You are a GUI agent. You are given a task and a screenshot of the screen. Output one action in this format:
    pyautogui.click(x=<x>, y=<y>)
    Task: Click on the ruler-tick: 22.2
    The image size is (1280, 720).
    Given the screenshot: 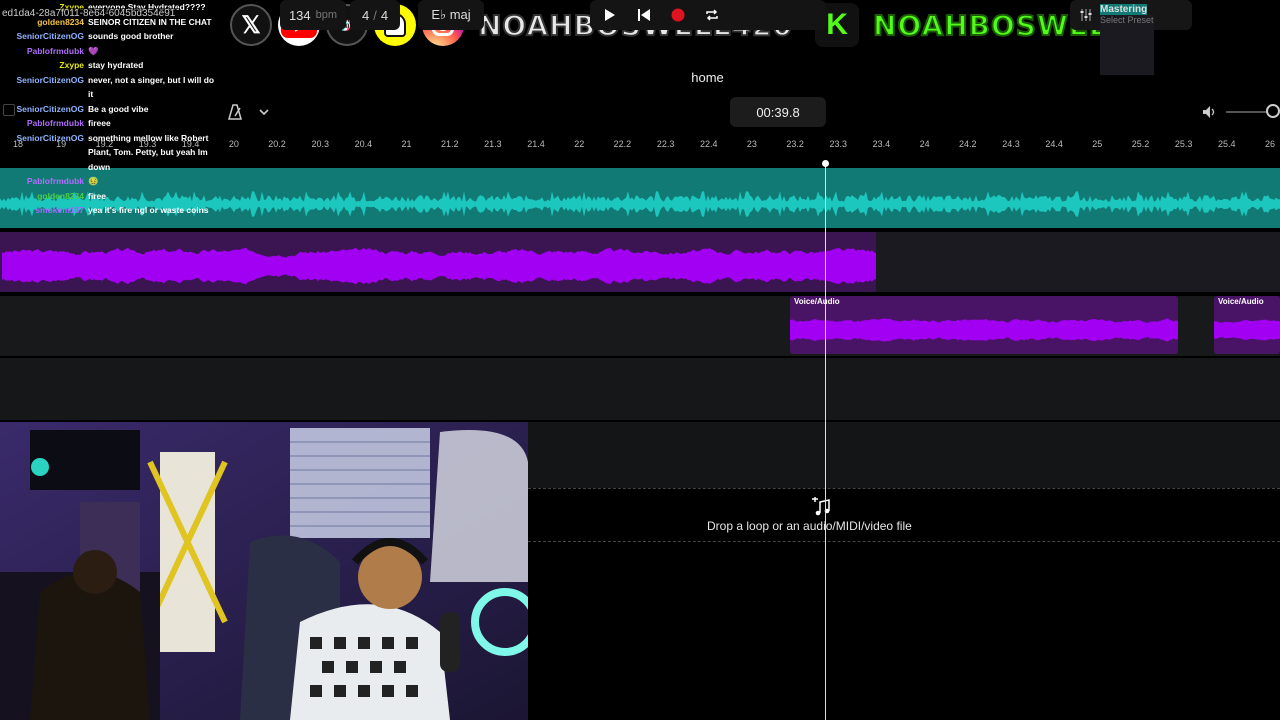 What is the action you would take?
    pyautogui.click(x=622, y=144)
    